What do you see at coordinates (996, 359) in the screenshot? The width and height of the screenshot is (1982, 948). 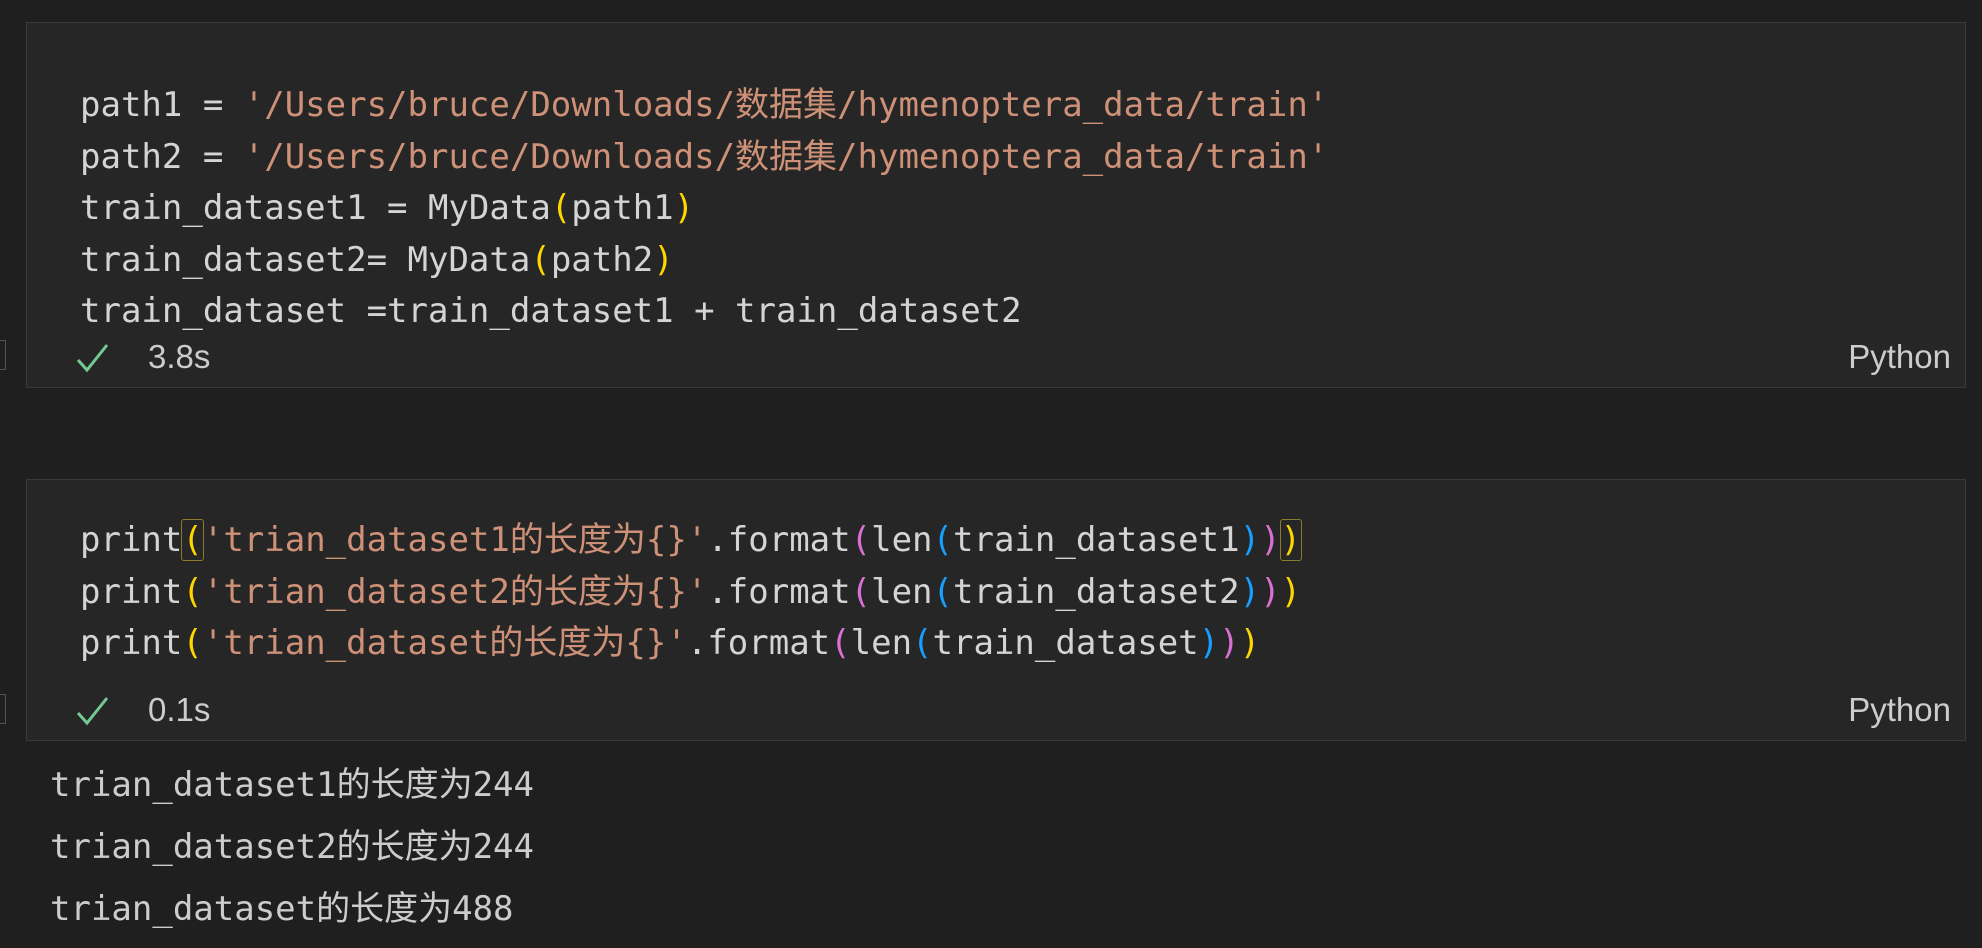 I see `cell-status-bar: 3.8s Python` at bounding box center [996, 359].